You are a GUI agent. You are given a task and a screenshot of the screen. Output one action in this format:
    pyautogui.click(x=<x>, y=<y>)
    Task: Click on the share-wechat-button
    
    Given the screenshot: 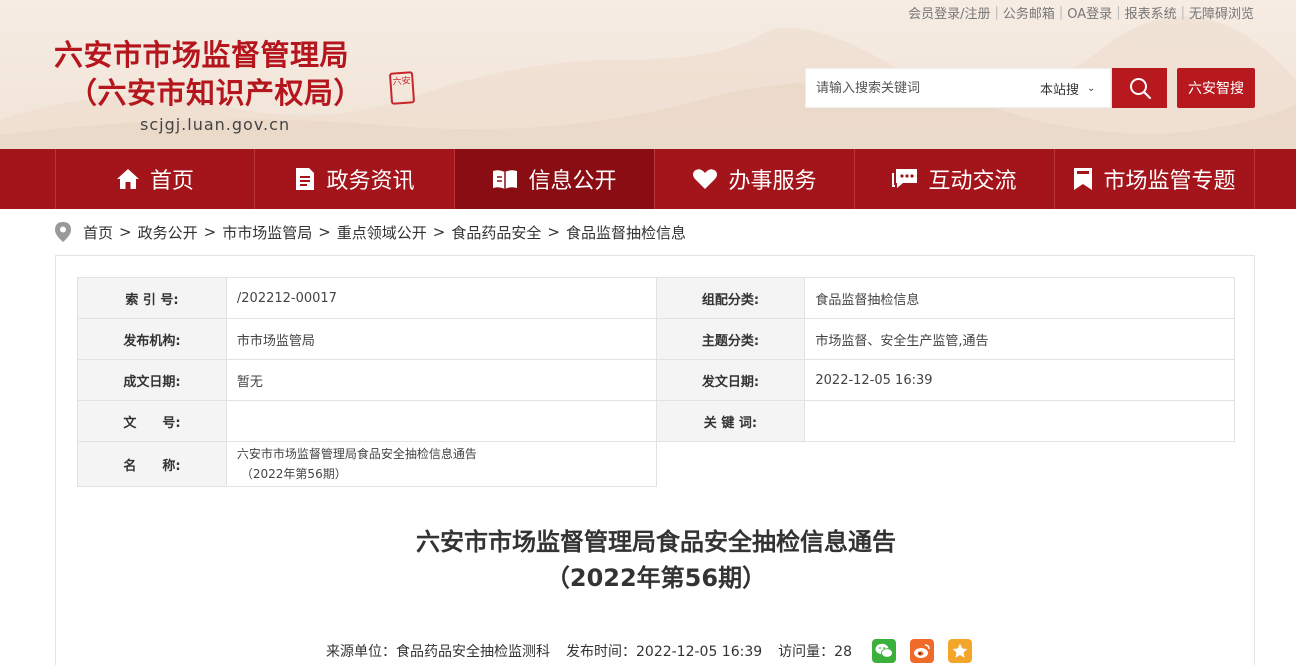 What is the action you would take?
    pyautogui.click(x=884, y=651)
    